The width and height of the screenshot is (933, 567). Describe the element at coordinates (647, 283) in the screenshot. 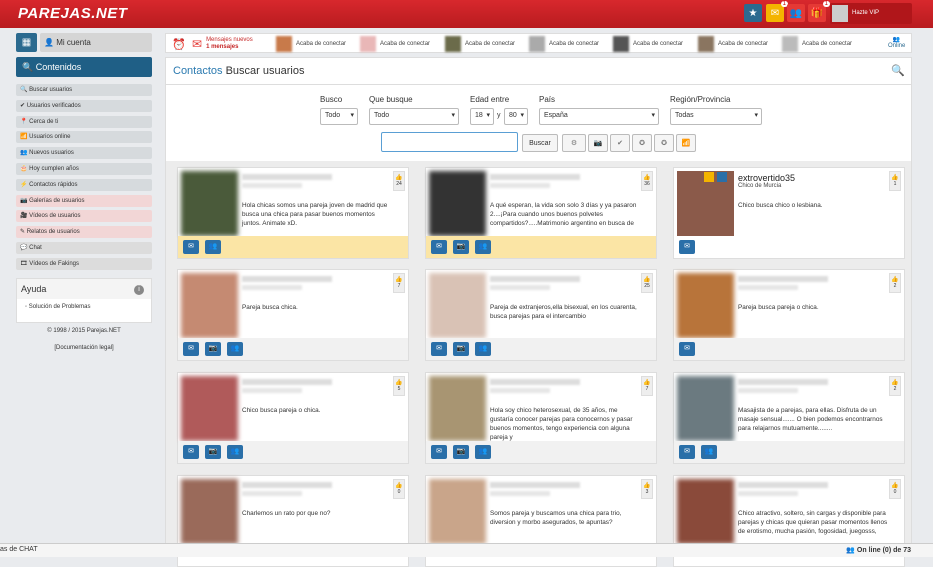

I see `thumbs-up-icon: 👍 25` at that location.